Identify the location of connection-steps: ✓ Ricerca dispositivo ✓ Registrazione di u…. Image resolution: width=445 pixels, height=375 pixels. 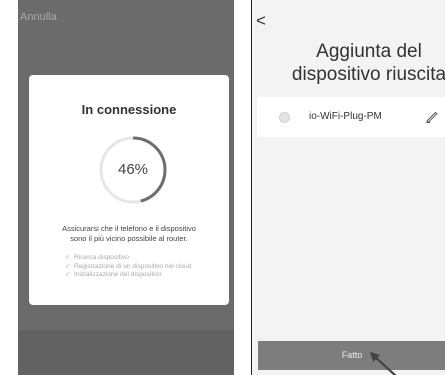
(128, 267).